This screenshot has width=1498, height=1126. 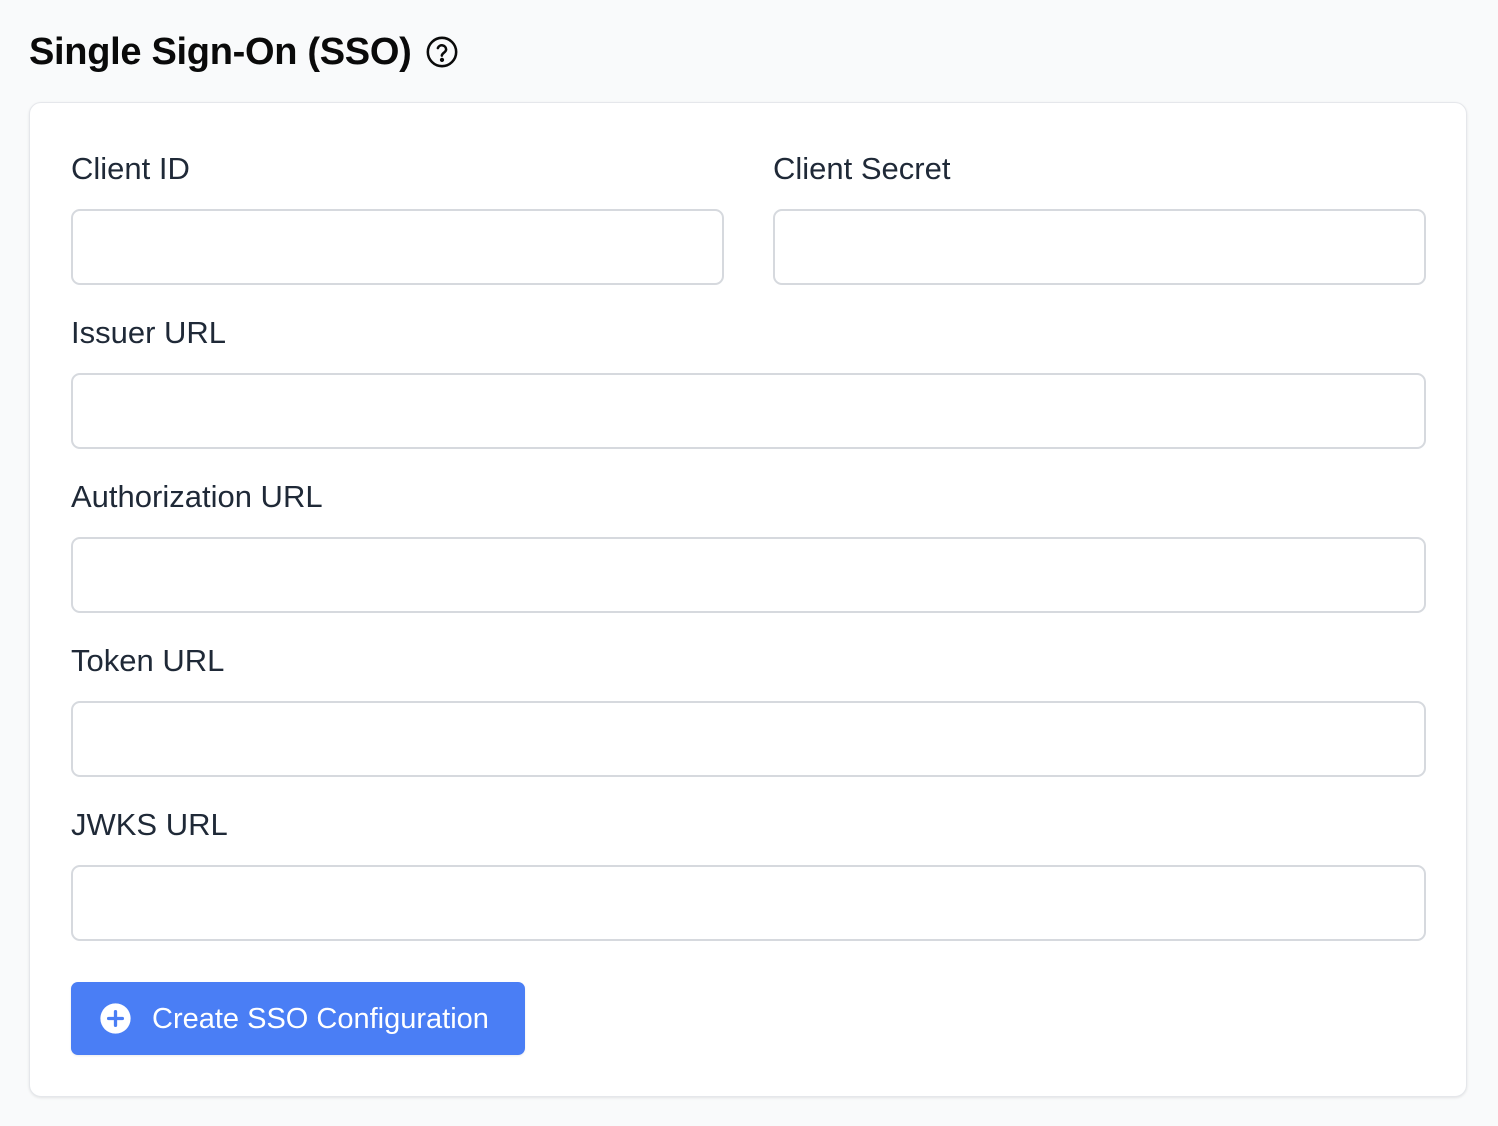 I want to click on issuer-url-input, so click(x=748, y=411).